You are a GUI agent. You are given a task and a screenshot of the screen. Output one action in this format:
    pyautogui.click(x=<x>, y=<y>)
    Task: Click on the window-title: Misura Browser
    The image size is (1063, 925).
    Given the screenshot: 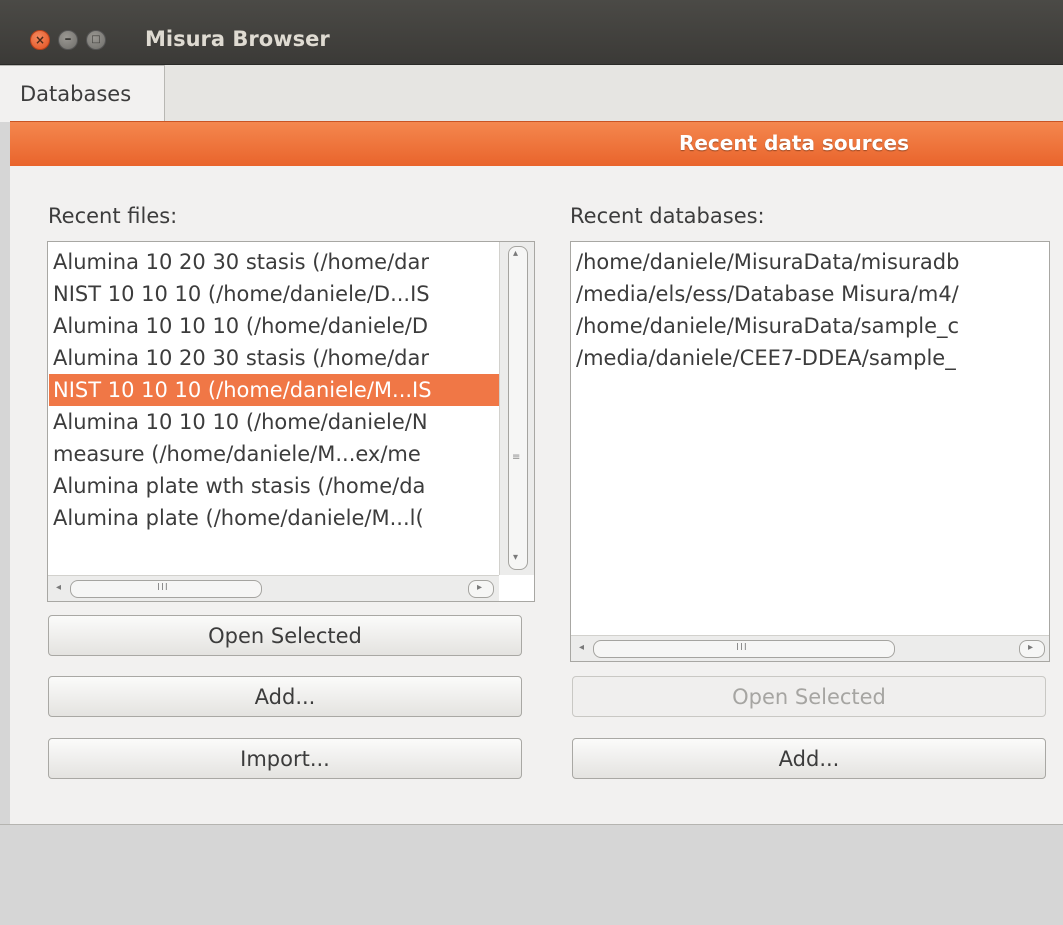 What is the action you would take?
    pyautogui.click(x=237, y=39)
    